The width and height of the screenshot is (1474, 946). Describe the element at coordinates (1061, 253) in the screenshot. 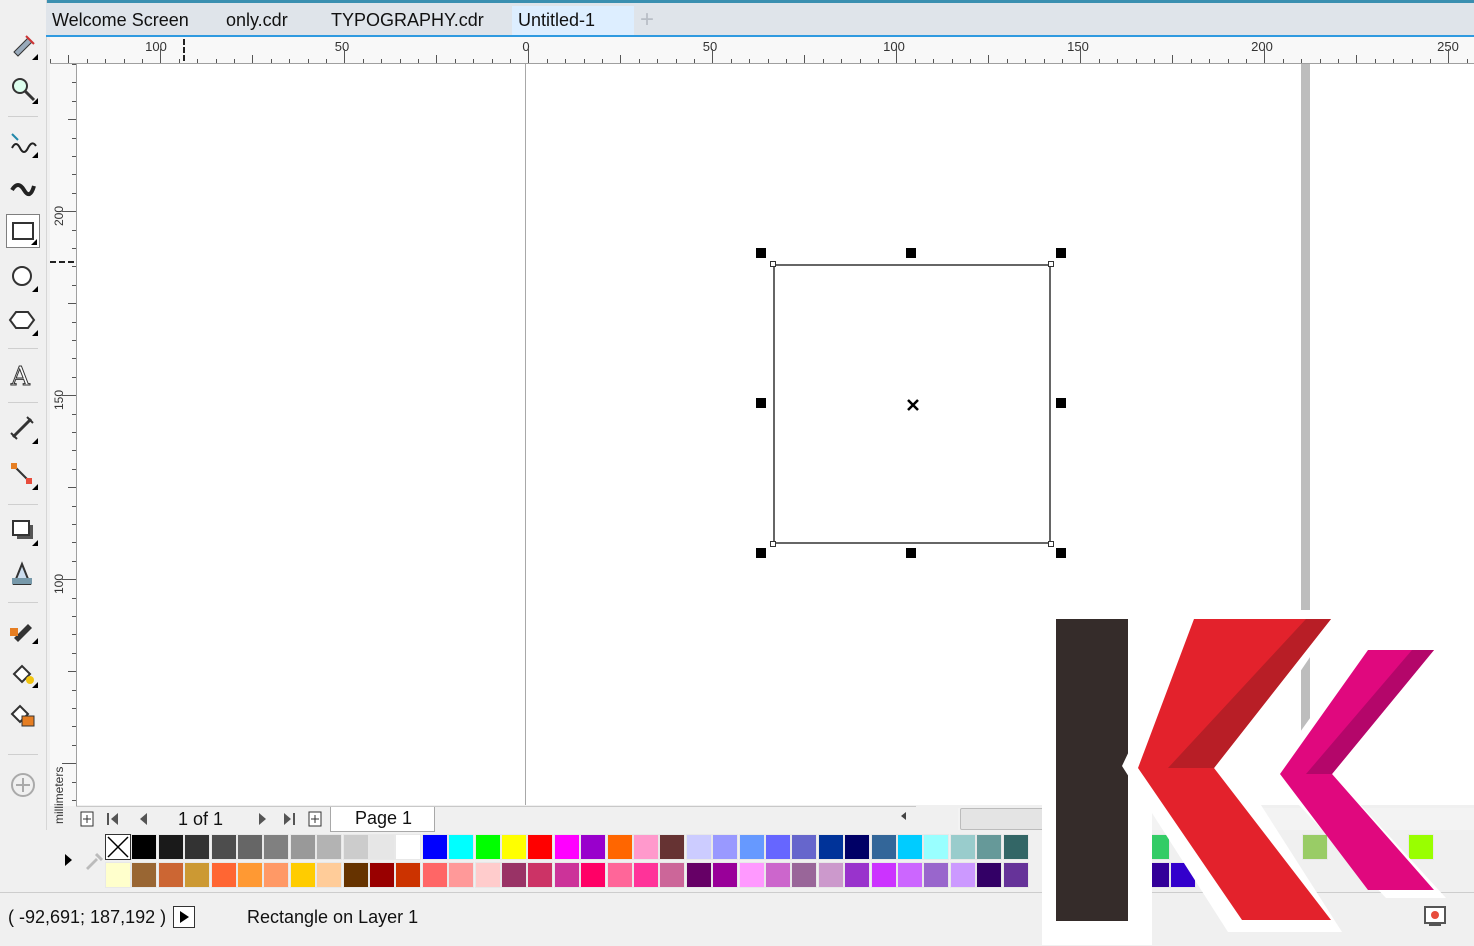

I see `resize-handle-ne` at that location.